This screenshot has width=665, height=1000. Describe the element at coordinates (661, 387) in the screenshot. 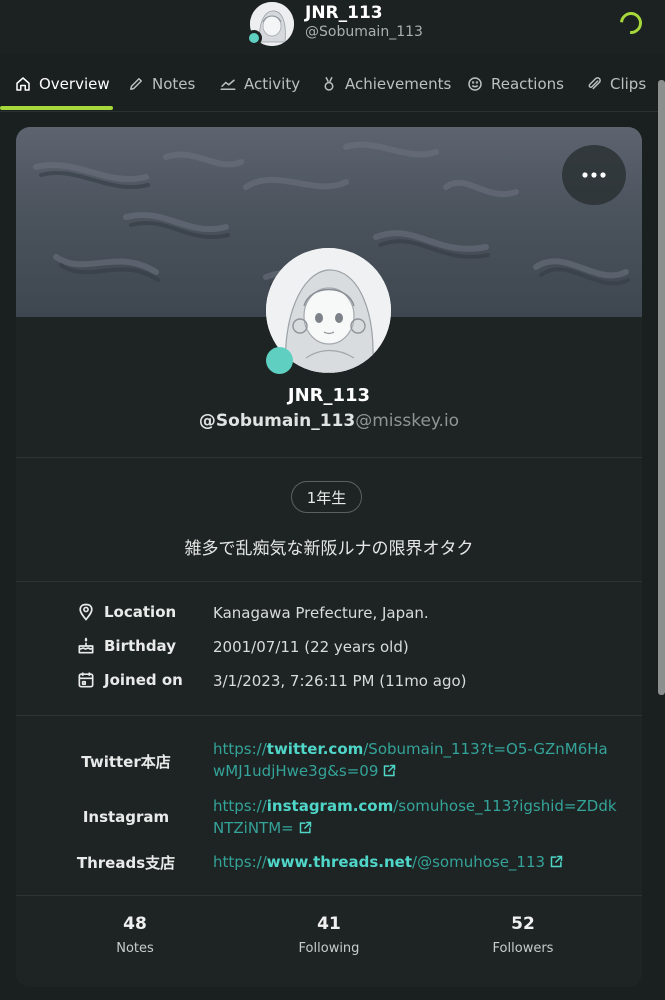

I see `scrollbar` at that location.